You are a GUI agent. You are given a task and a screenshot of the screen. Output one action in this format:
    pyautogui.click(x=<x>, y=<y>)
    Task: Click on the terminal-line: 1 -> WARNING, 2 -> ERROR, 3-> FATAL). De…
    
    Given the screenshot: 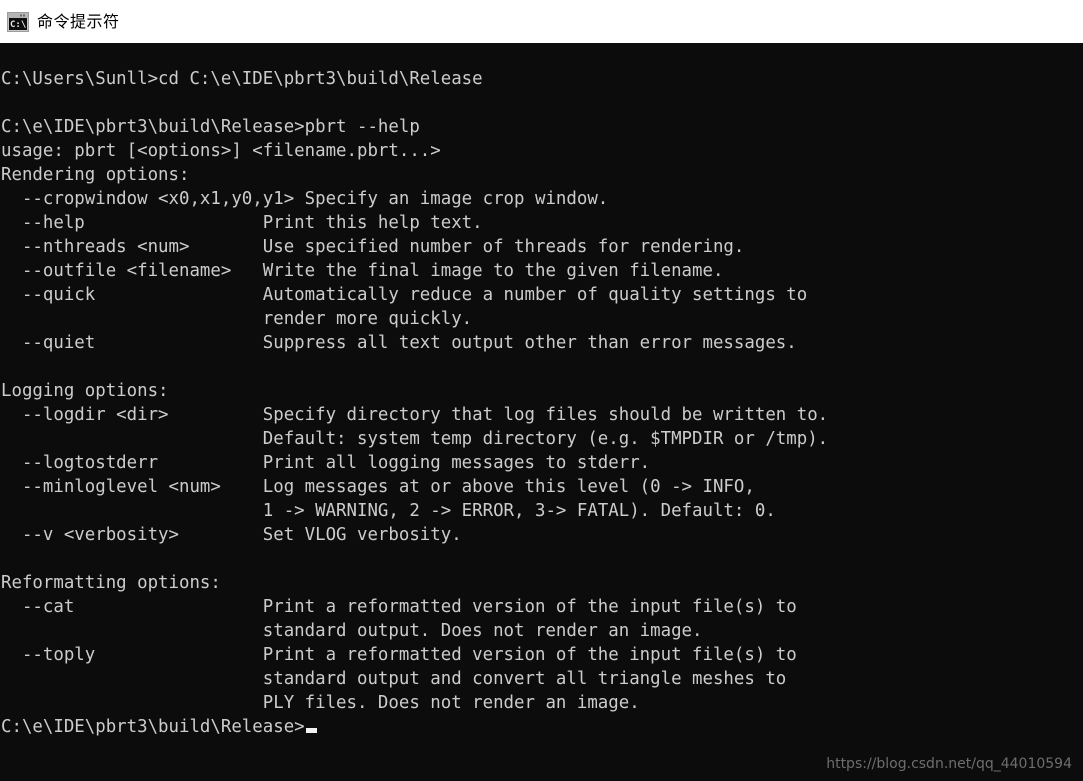 What is the action you would take?
    pyautogui.click(x=388, y=511)
    